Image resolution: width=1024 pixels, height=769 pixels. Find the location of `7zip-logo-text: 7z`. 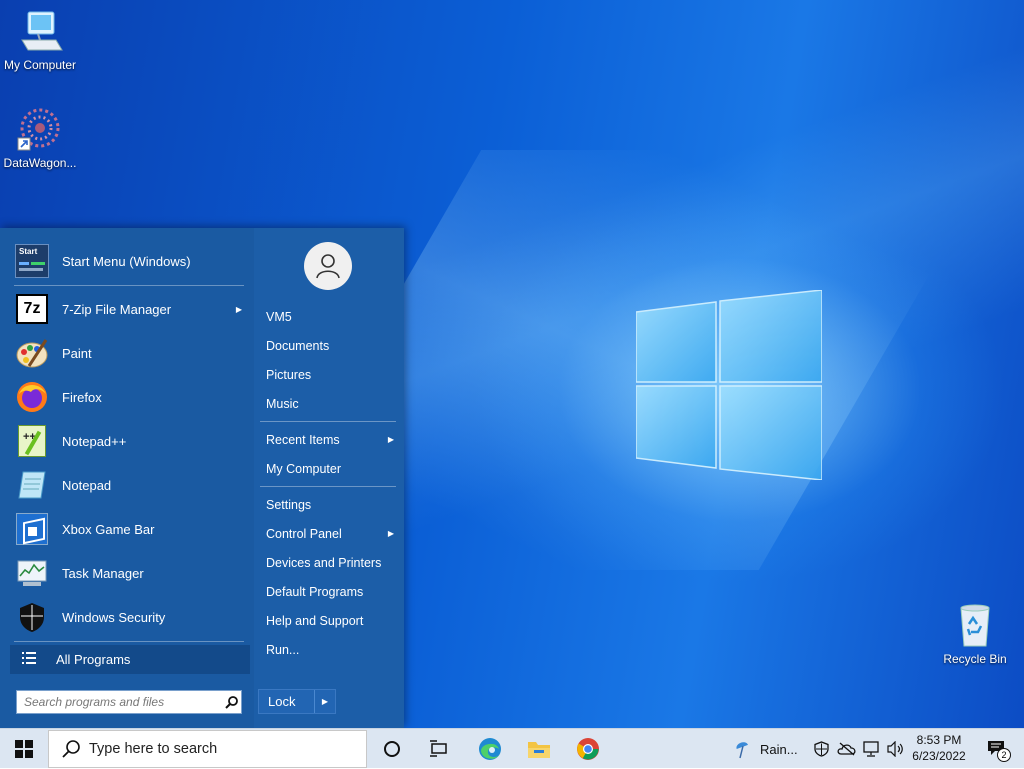

7zip-logo-text: 7z is located at coordinates (32, 308).